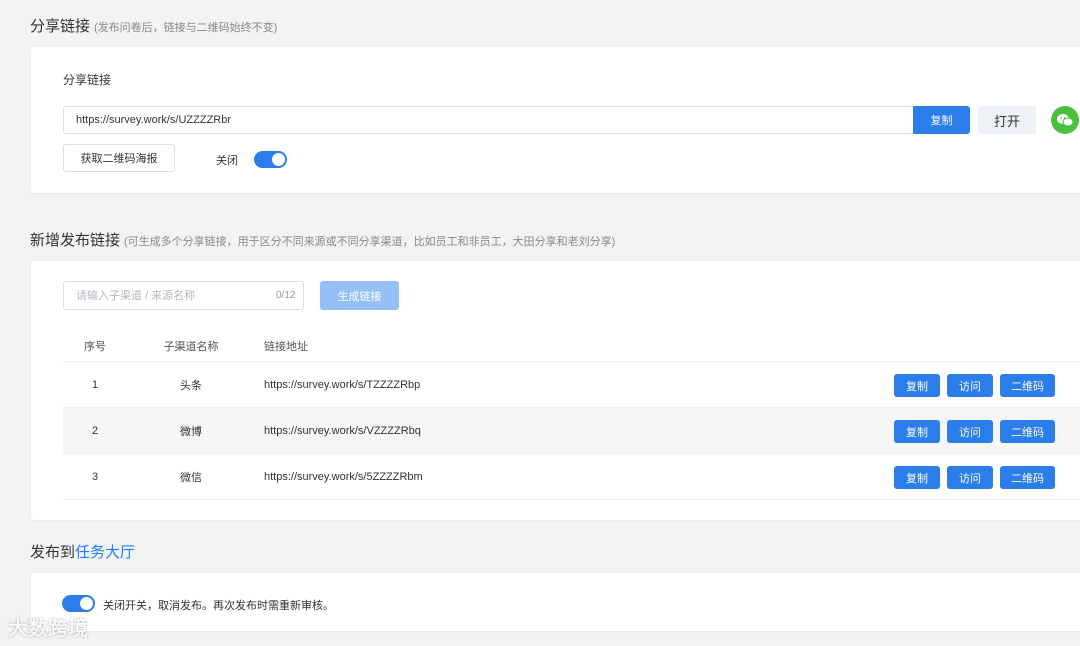 Image resolution: width=1080 pixels, height=646 pixels. I want to click on share-toggle-label: 关闭, so click(227, 161).